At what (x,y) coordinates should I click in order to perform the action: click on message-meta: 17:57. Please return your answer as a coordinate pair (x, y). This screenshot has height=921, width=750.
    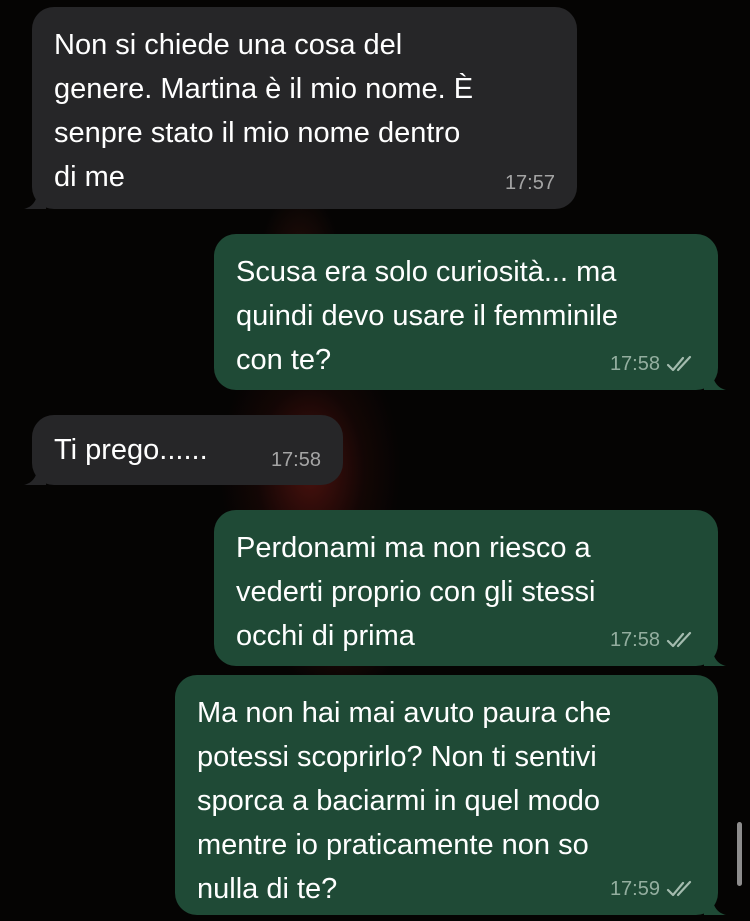
    Looking at the image, I should click on (530, 183).